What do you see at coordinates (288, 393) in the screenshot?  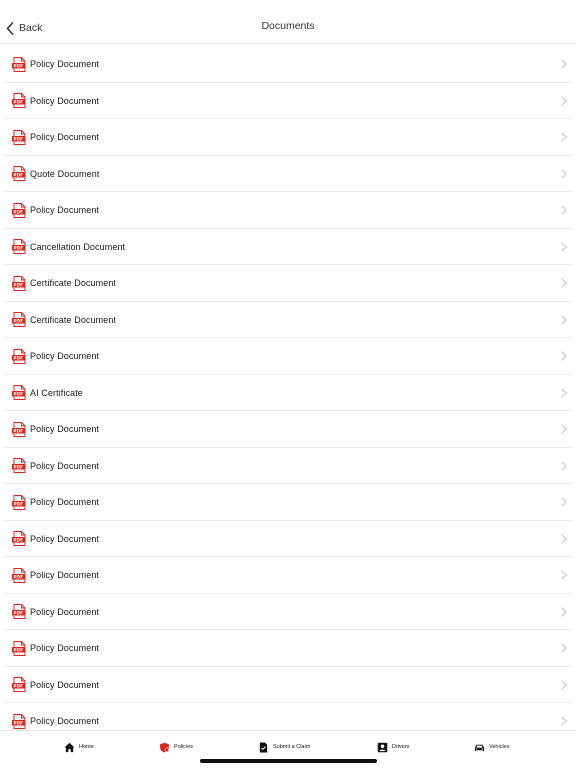 I see `document-row: PDF AI Certificate` at bounding box center [288, 393].